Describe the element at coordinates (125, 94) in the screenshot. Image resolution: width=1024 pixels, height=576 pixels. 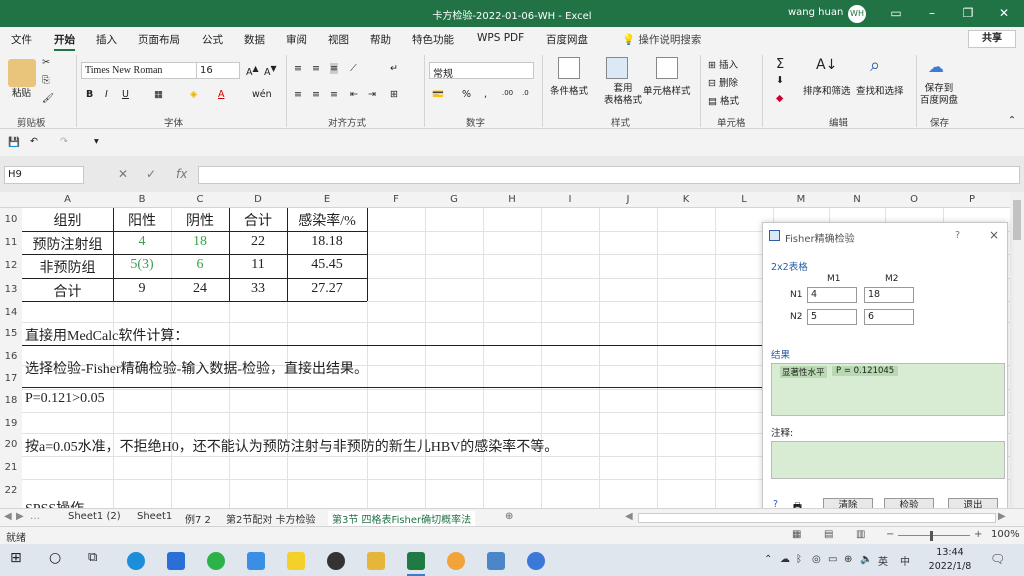
I see `underline-icon: U` at that location.